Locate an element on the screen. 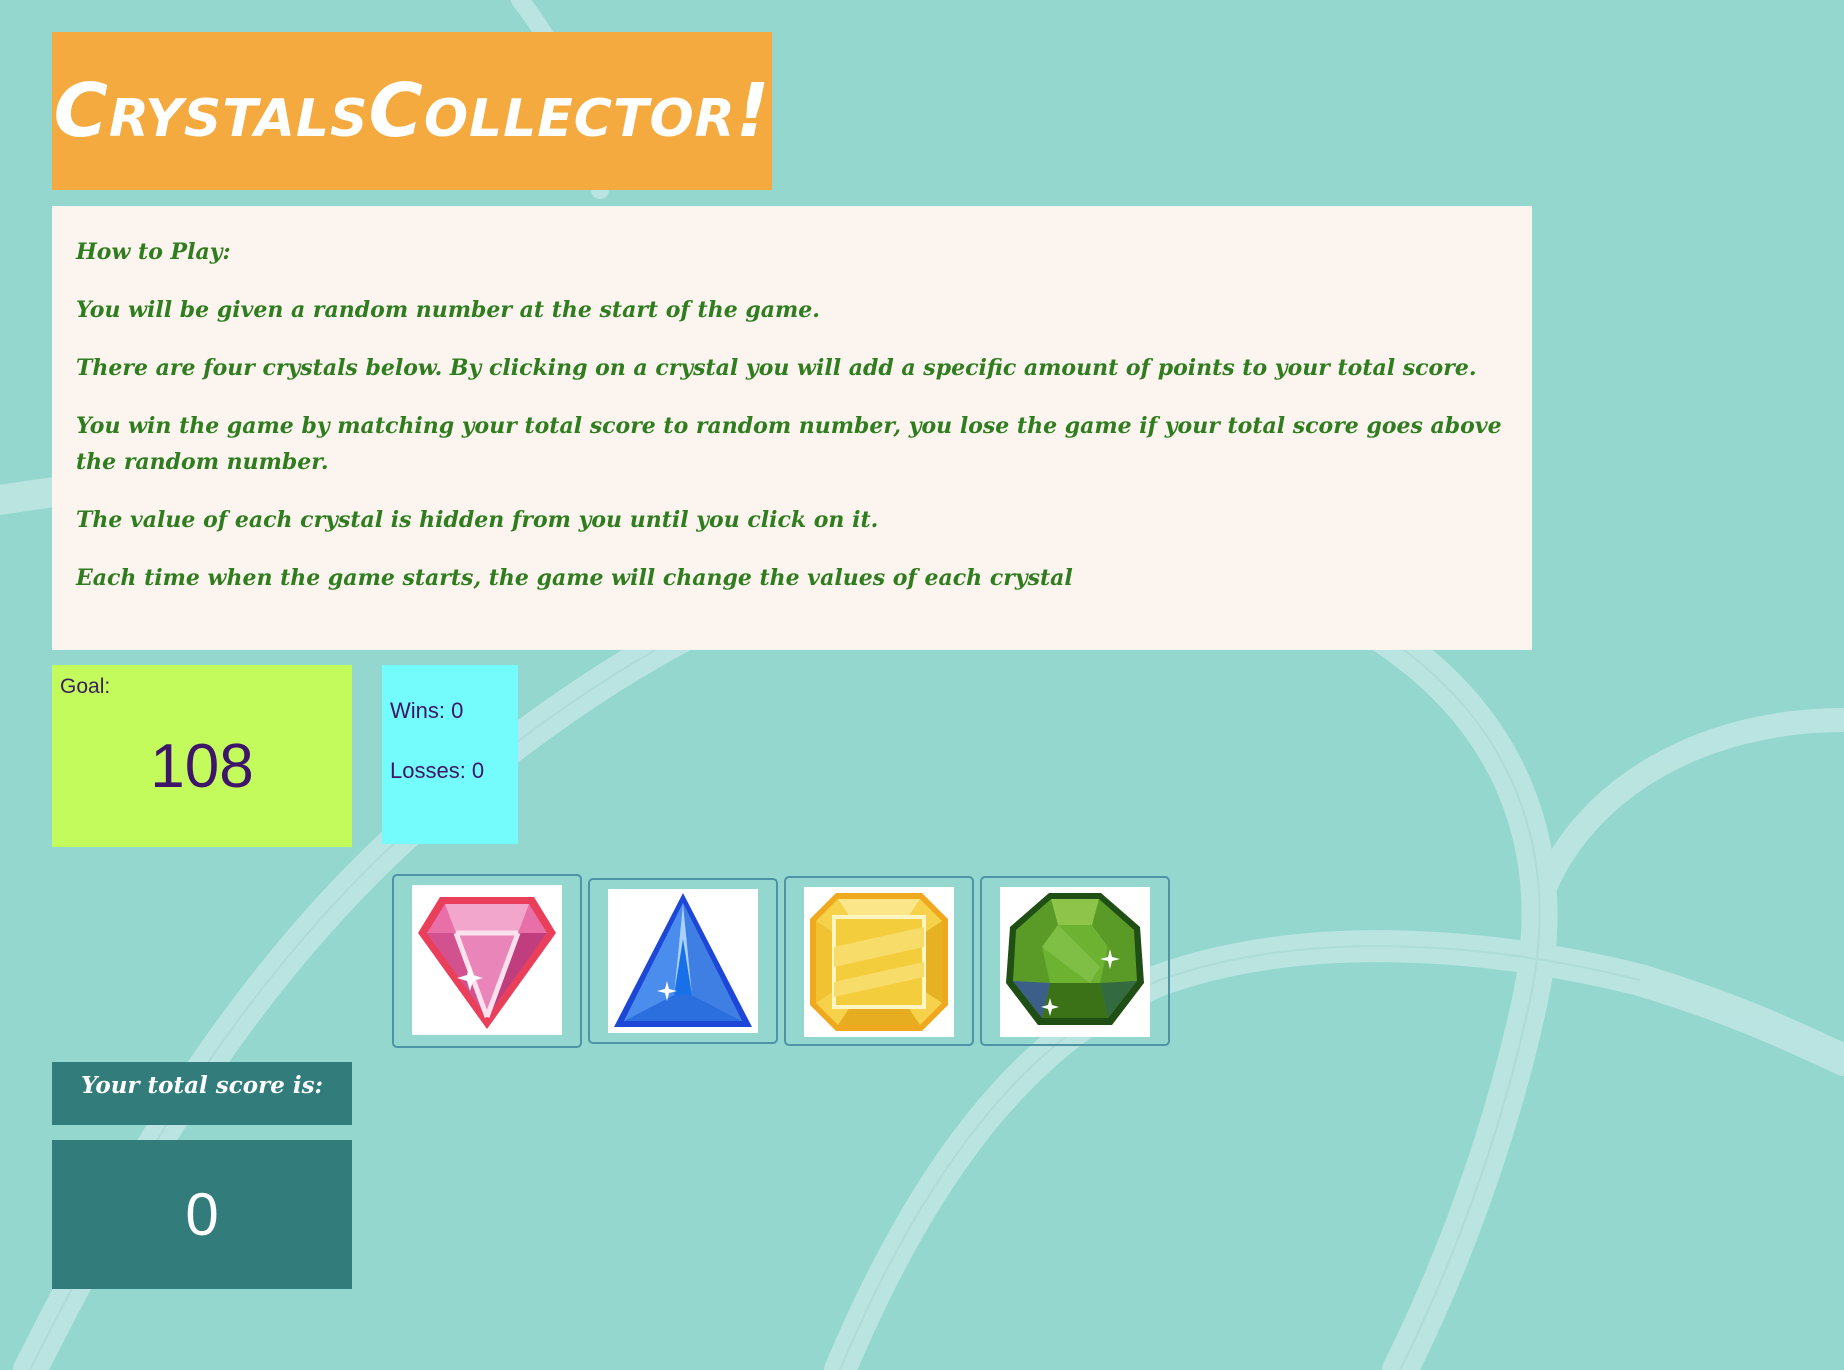 This screenshot has height=1370, width=1844. total-score: 0 is located at coordinates (202, 1214).